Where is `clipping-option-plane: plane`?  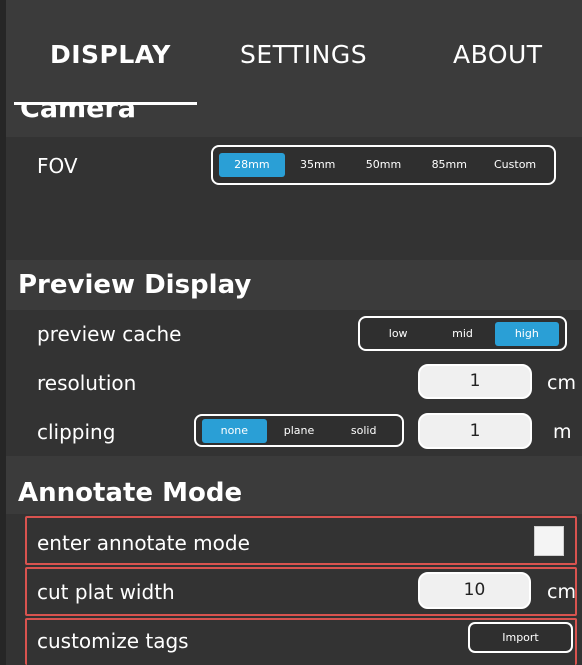
clipping-option-plane: plane is located at coordinates (299, 431).